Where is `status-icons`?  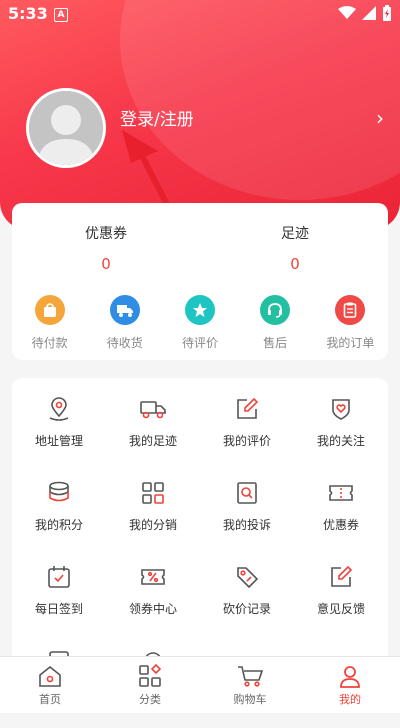
status-icons is located at coordinates (365, 13).